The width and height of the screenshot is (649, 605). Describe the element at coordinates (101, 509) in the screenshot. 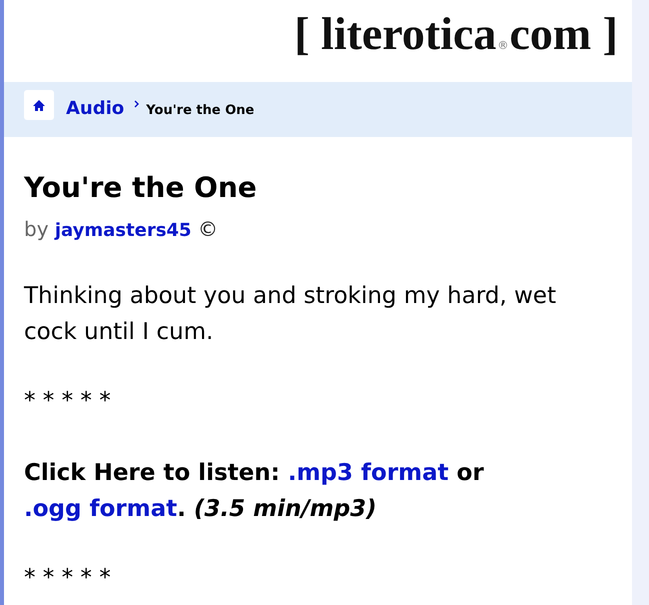

I see `audio-format-link: .ogg format` at that location.